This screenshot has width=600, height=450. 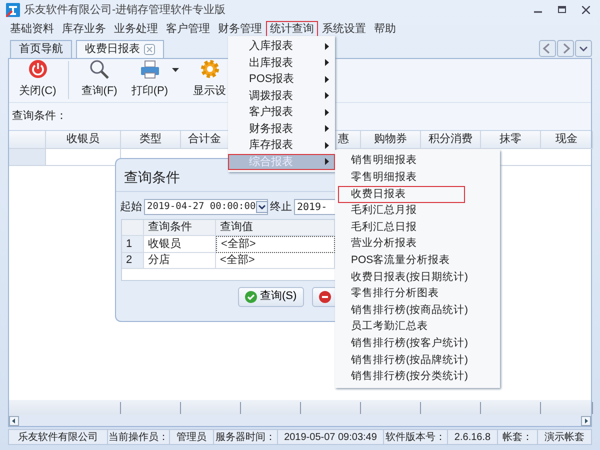 What do you see at coordinates (417, 294) in the screenshot?
I see `menu-item: 零售排行分析图表` at bounding box center [417, 294].